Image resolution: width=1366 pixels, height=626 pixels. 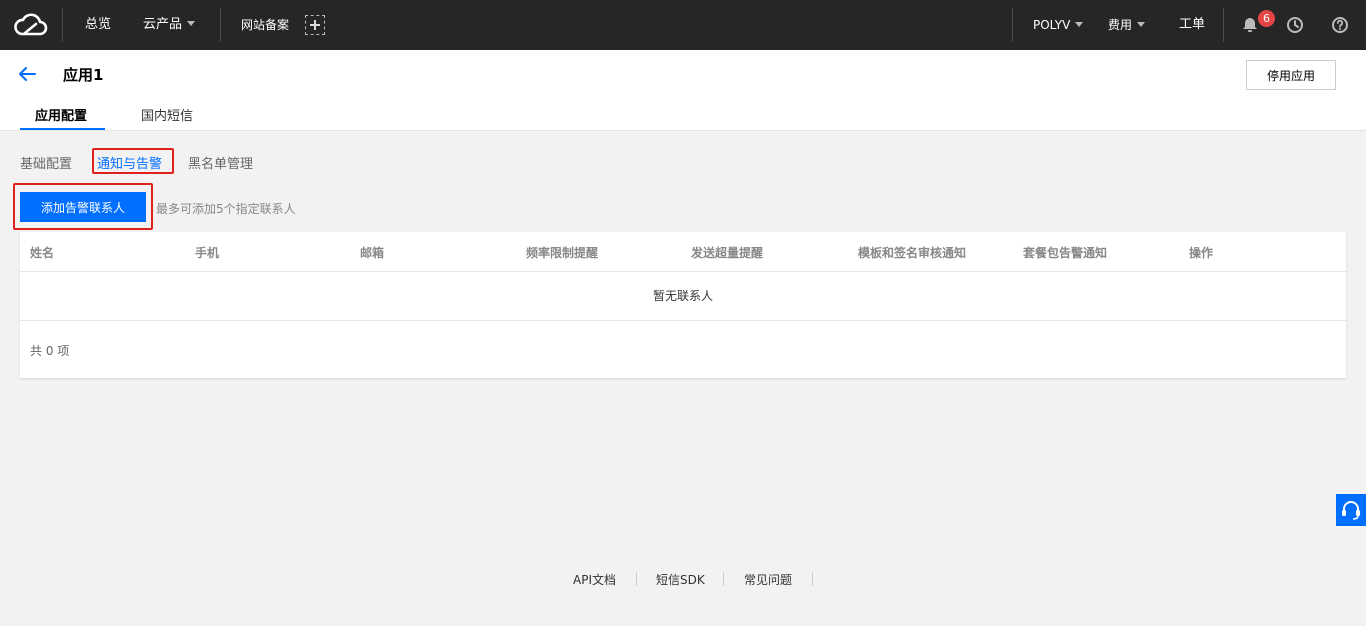 I want to click on add-contact-hint: 最多可添加5个指定联系人, so click(x=226, y=209).